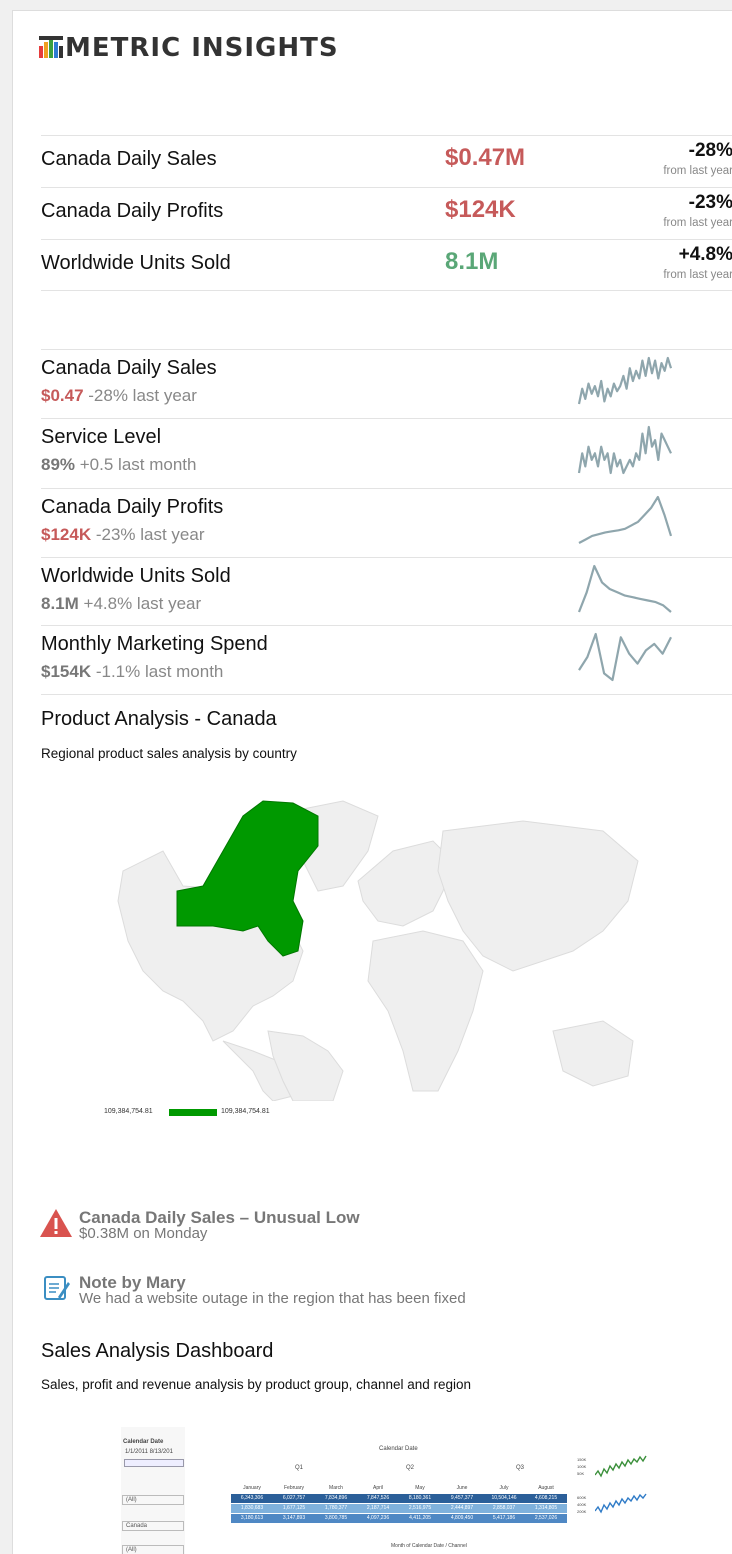 This screenshot has height=1554, width=732. Describe the element at coordinates (405, 883) in the screenshot. I see `region-europe` at that location.